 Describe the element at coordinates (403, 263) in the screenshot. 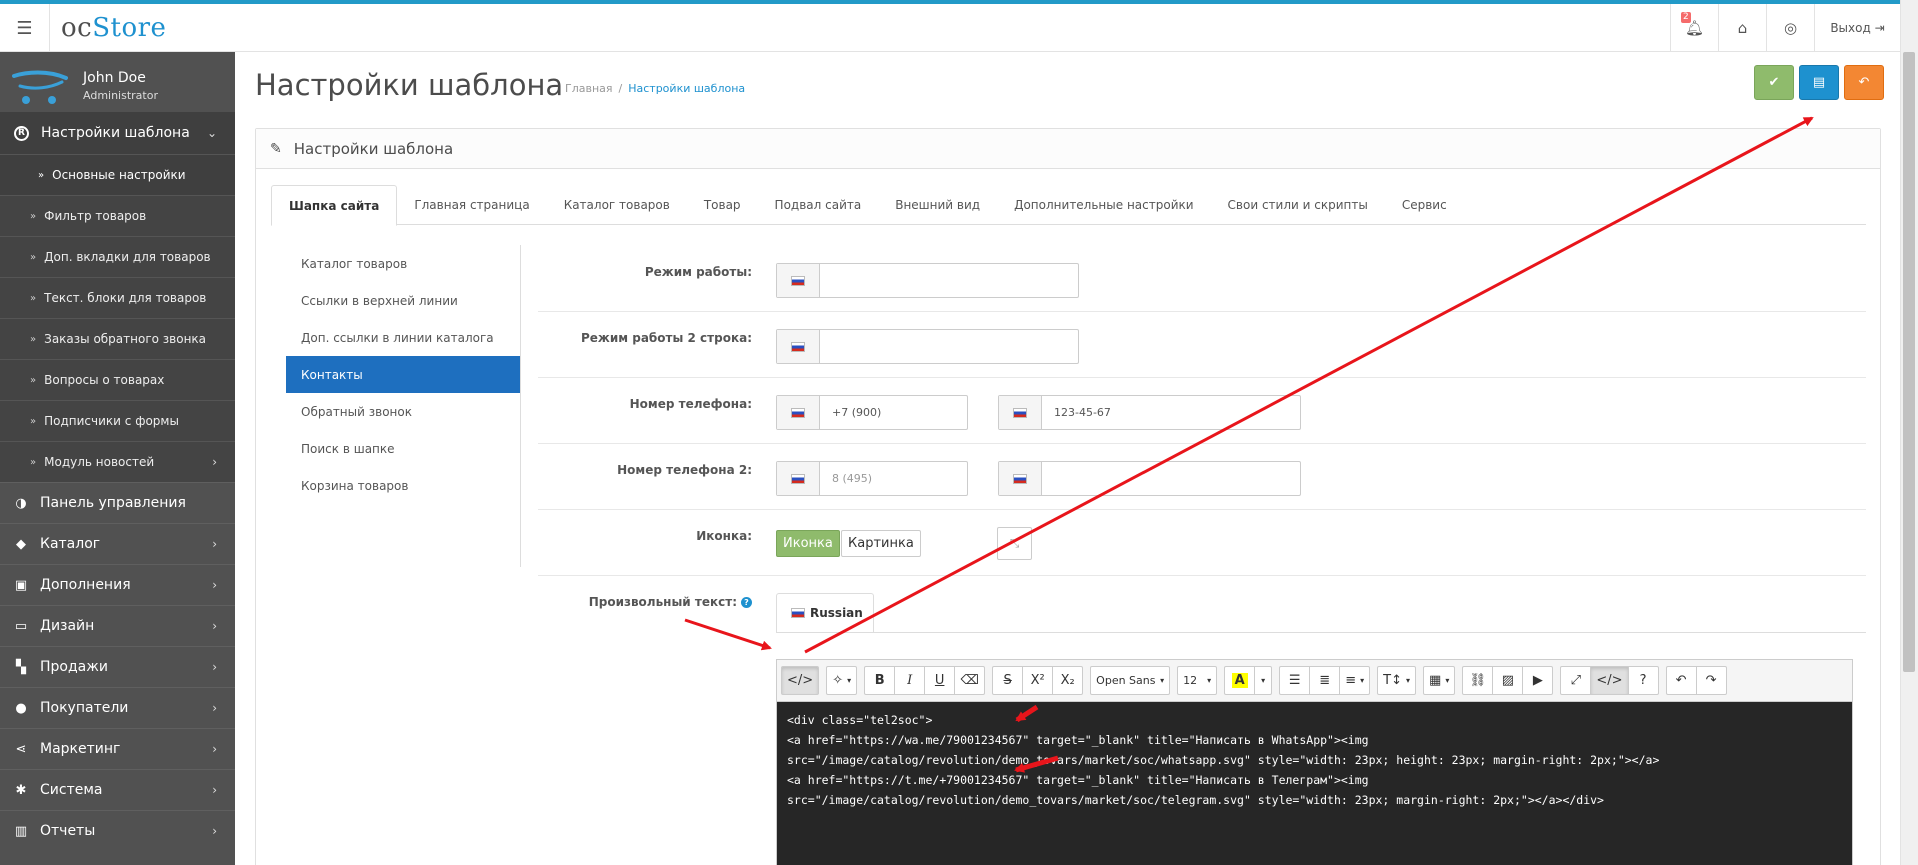

I see `vnav-item-catalog: Каталог товаров` at that location.